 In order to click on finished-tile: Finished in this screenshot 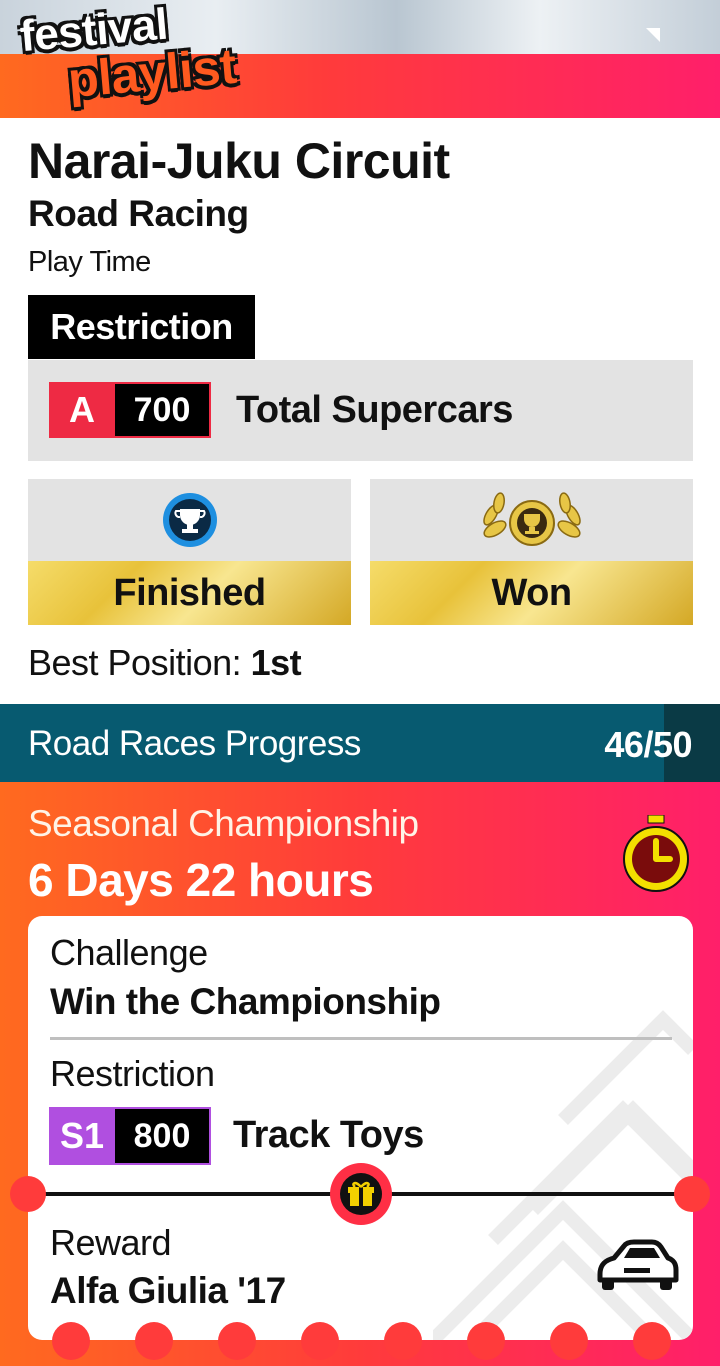, I will do `click(189, 552)`.